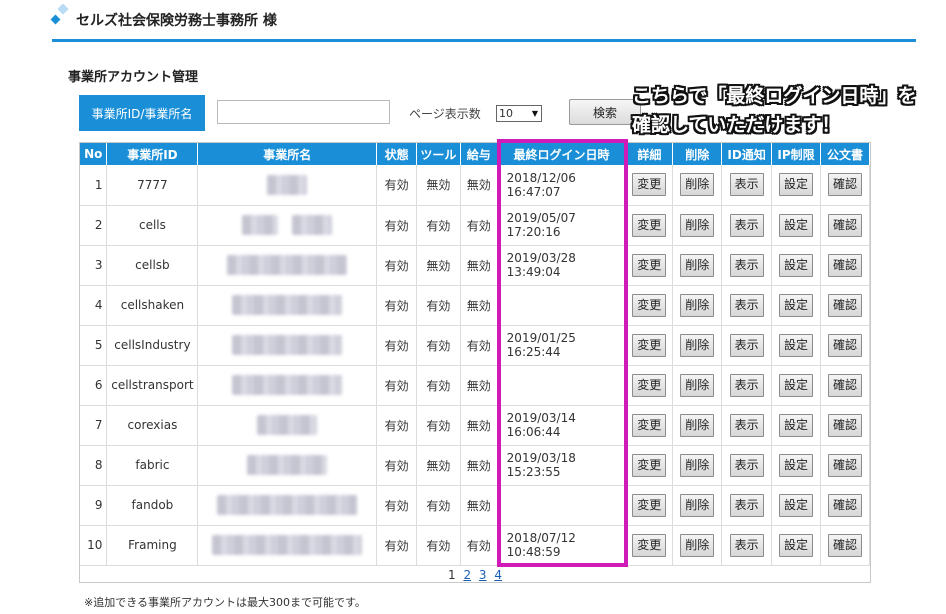 The height and width of the screenshot is (614, 946). Describe the element at coordinates (152, 505) in the screenshot. I see `office-id-cell: fandob` at that location.